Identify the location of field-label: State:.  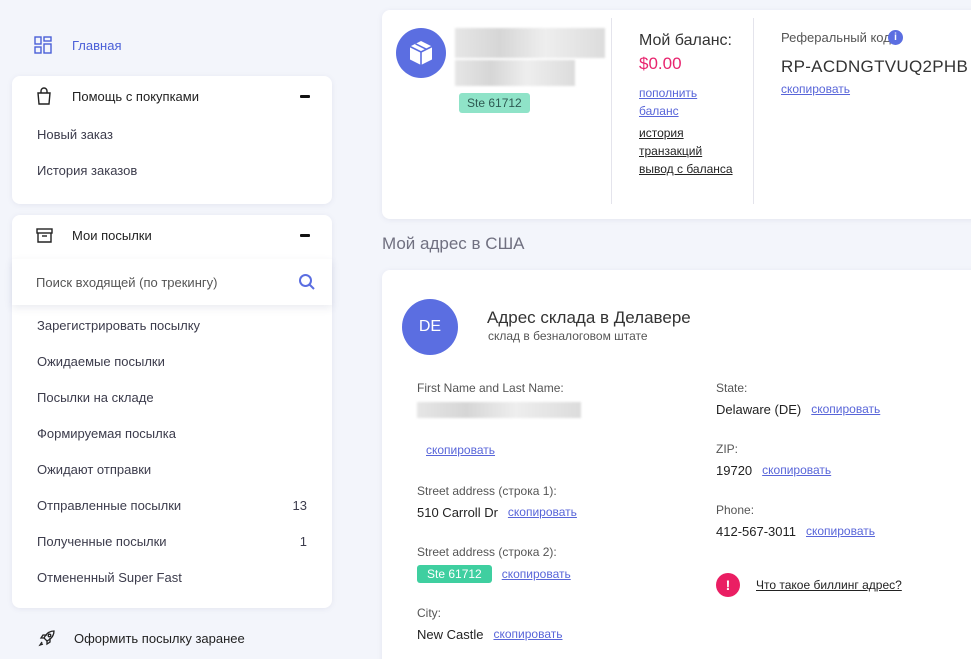
(732, 388).